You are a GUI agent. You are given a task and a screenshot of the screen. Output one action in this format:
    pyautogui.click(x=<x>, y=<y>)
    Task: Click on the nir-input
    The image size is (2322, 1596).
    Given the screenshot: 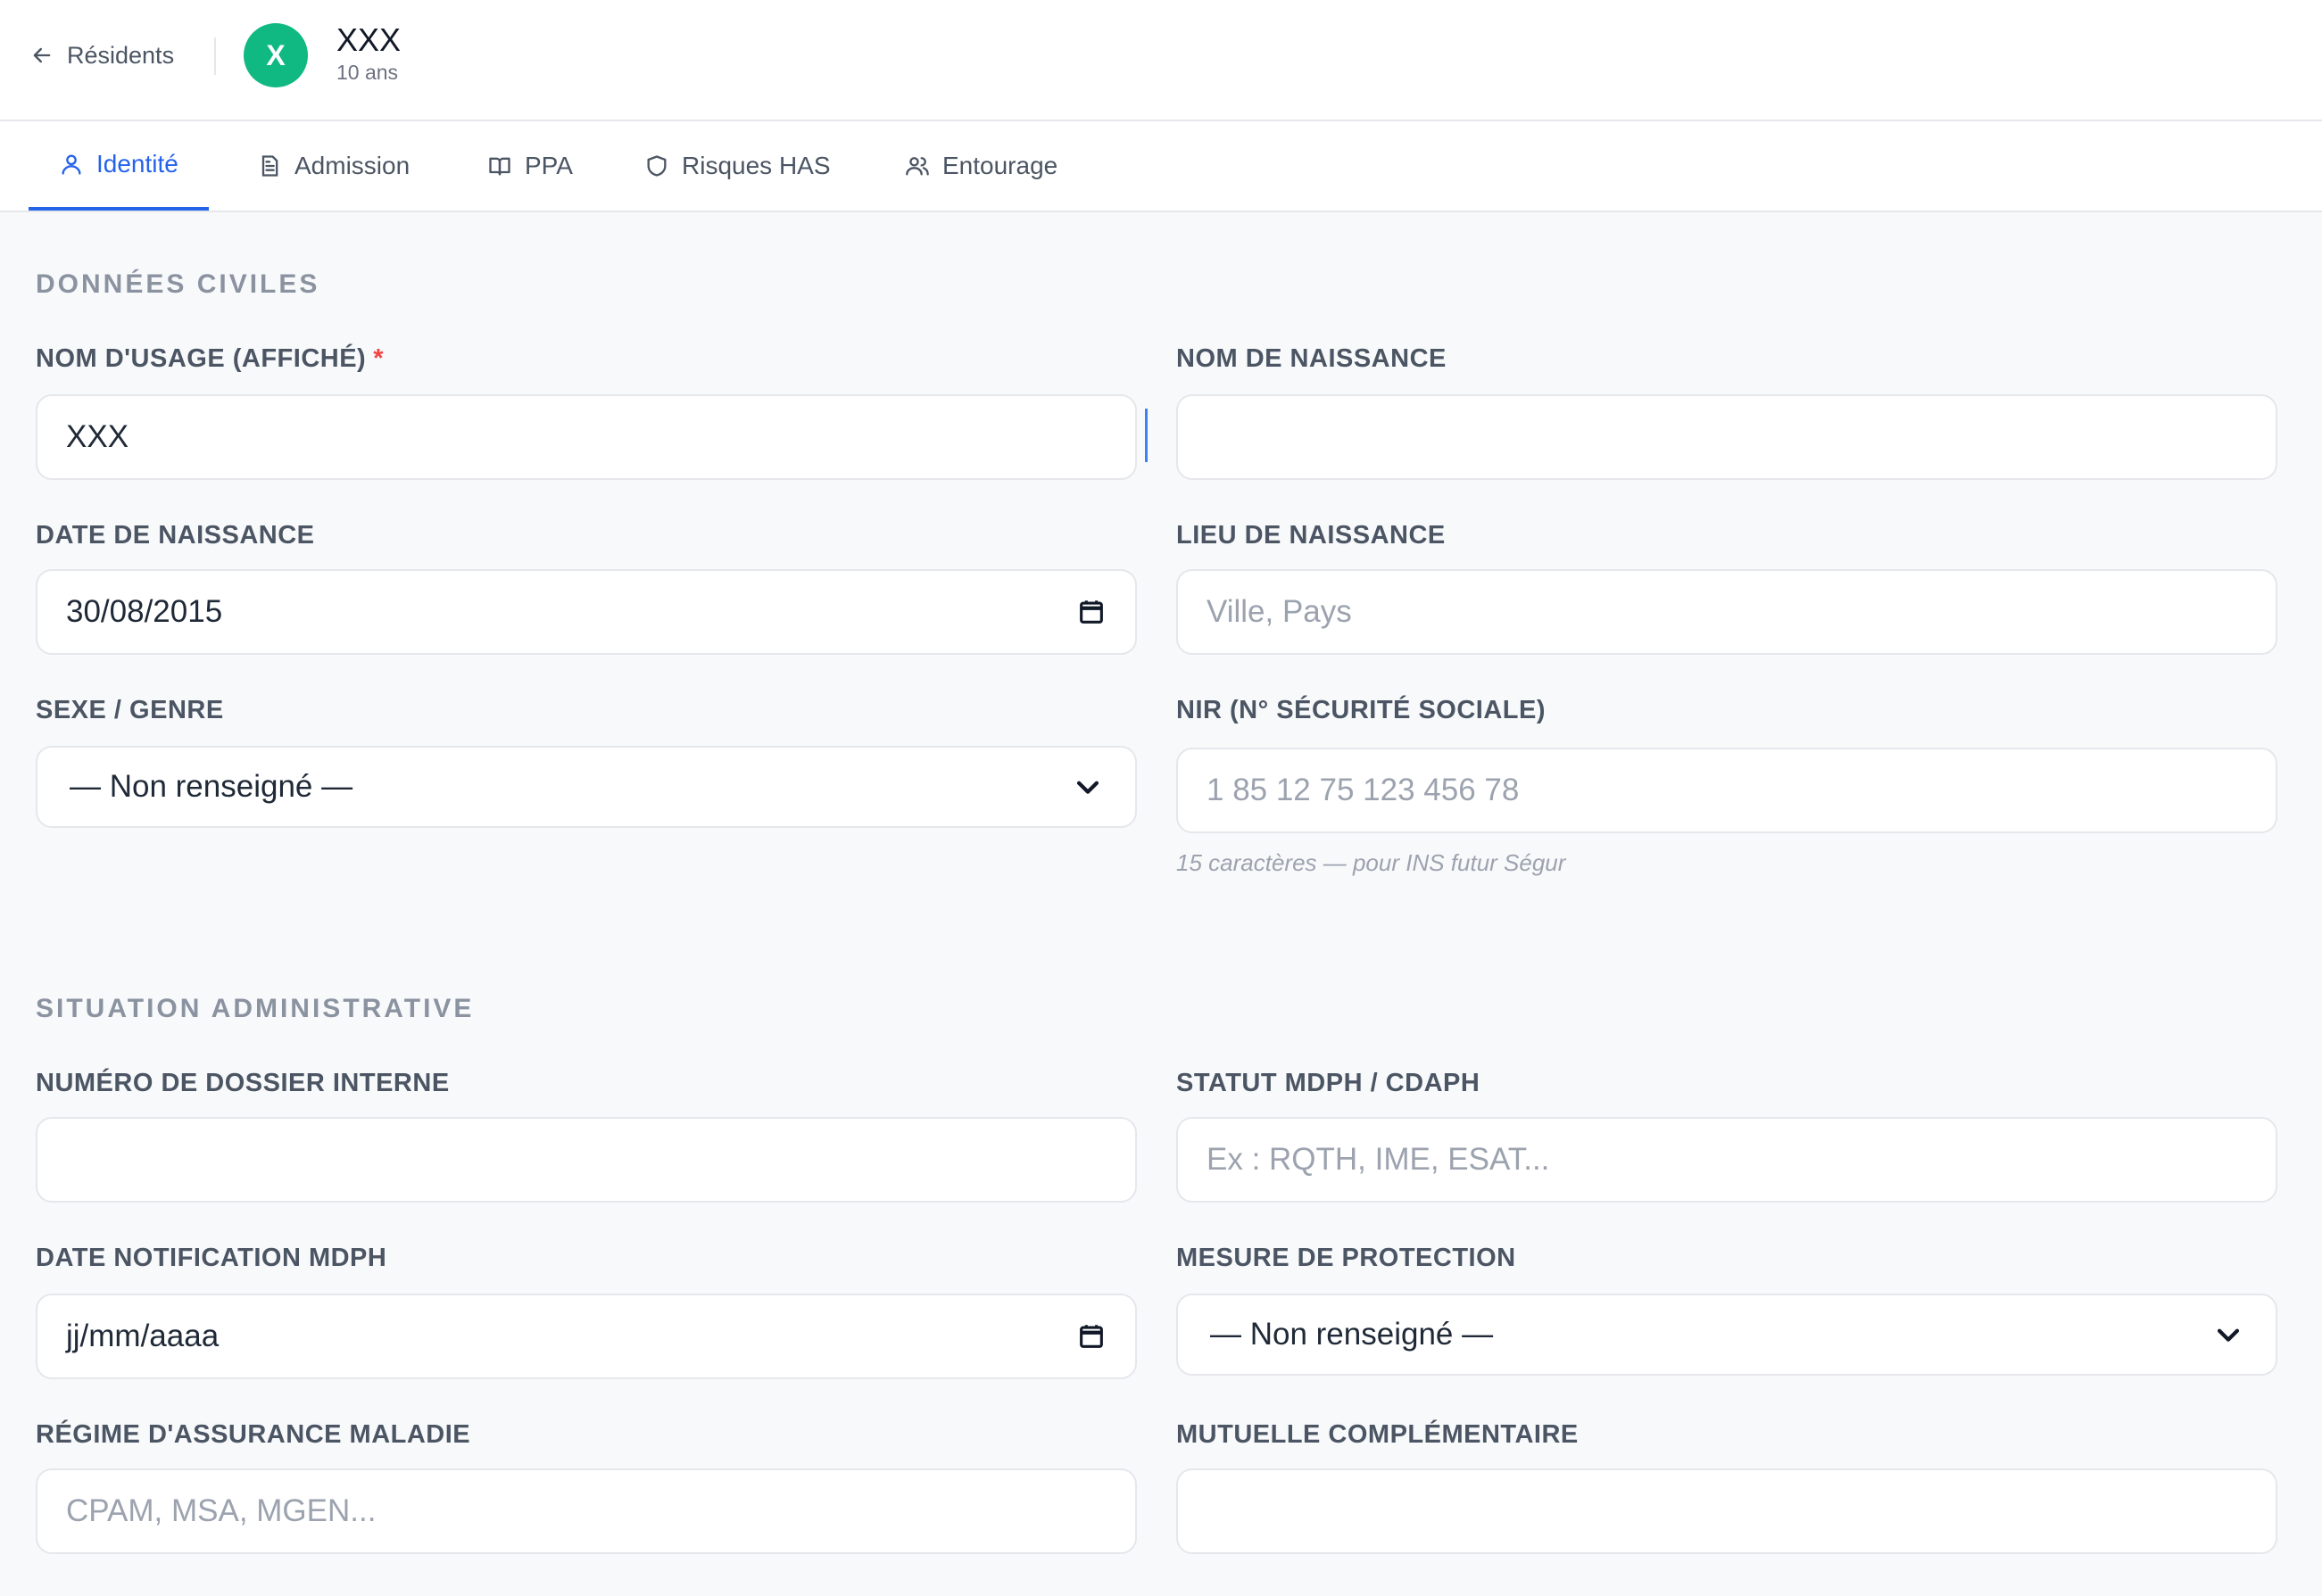 What is the action you would take?
    pyautogui.click(x=1727, y=790)
    